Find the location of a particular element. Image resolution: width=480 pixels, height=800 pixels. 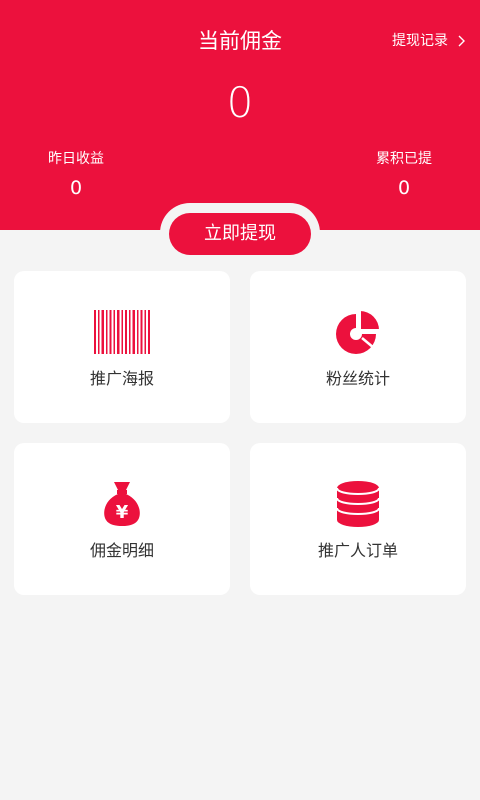

yesterday-earnings-value: 0 is located at coordinates (76, 188).